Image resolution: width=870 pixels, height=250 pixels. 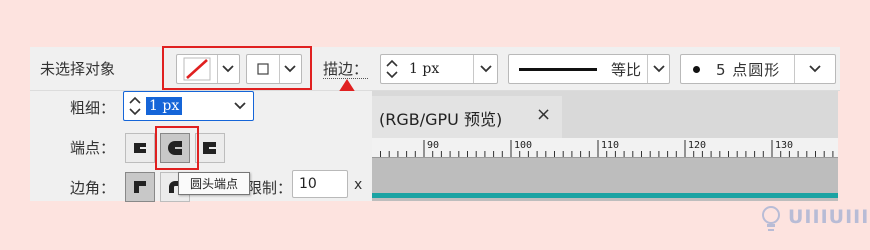 I want to click on ruler-label: 110, so click(x=610, y=145).